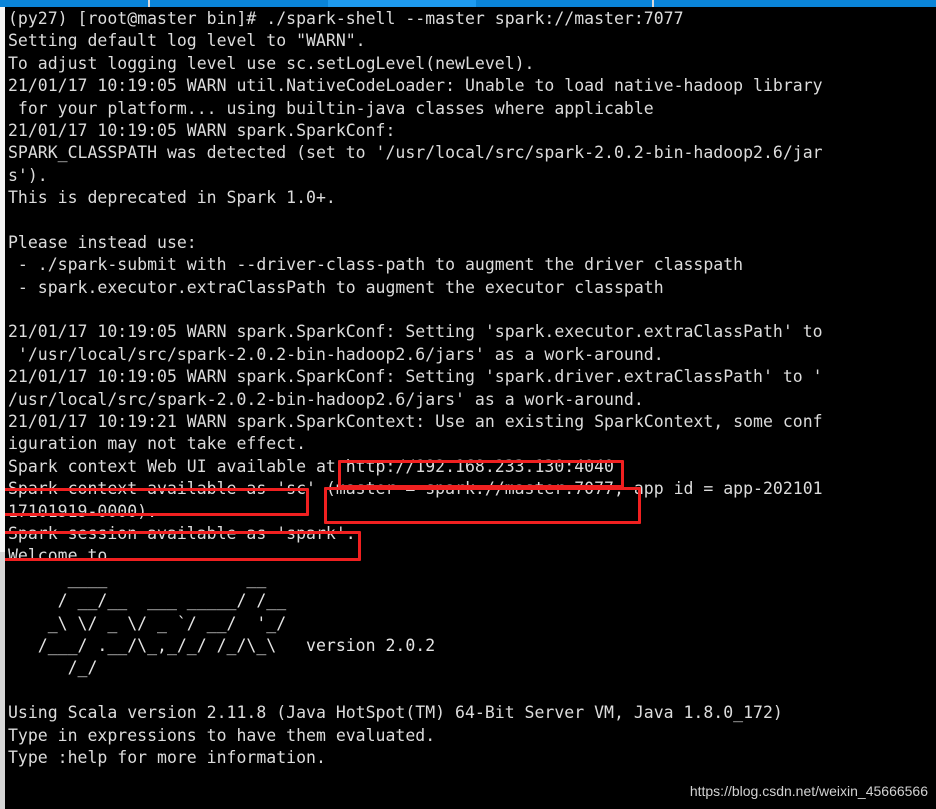 The width and height of the screenshot is (936, 809). I want to click on console-line: / __/__ ___ _____/ /__, so click(147, 601).